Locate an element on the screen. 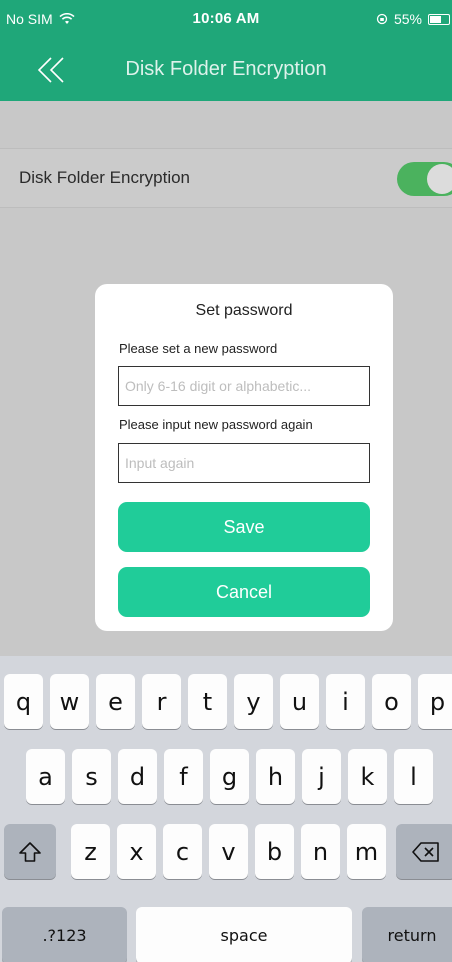 The image size is (452, 962). space-key: space is located at coordinates (244, 934).